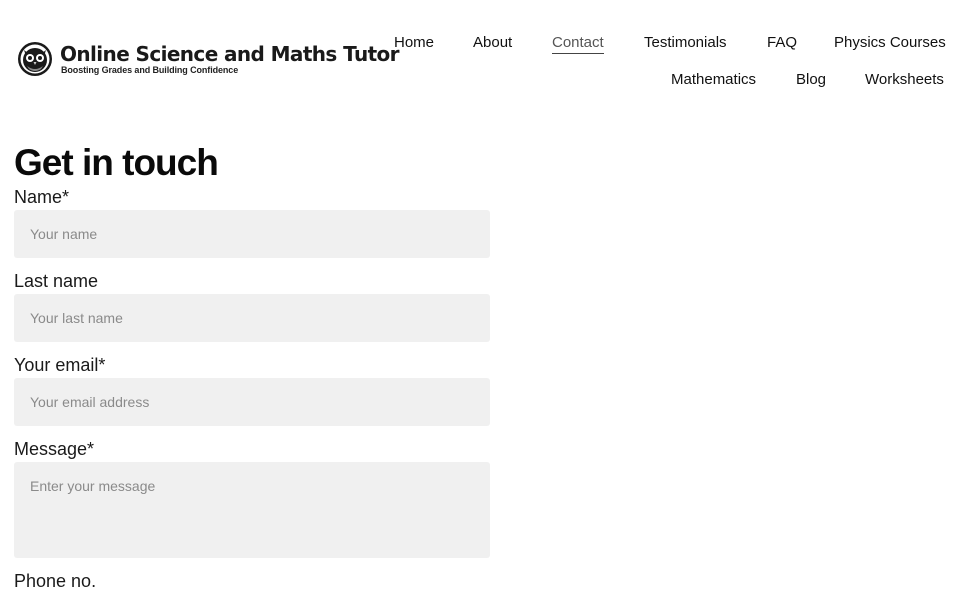 The height and width of the screenshot is (600, 960). Describe the element at coordinates (116, 162) in the screenshot. I see `page-title: Get in touch` at that location.